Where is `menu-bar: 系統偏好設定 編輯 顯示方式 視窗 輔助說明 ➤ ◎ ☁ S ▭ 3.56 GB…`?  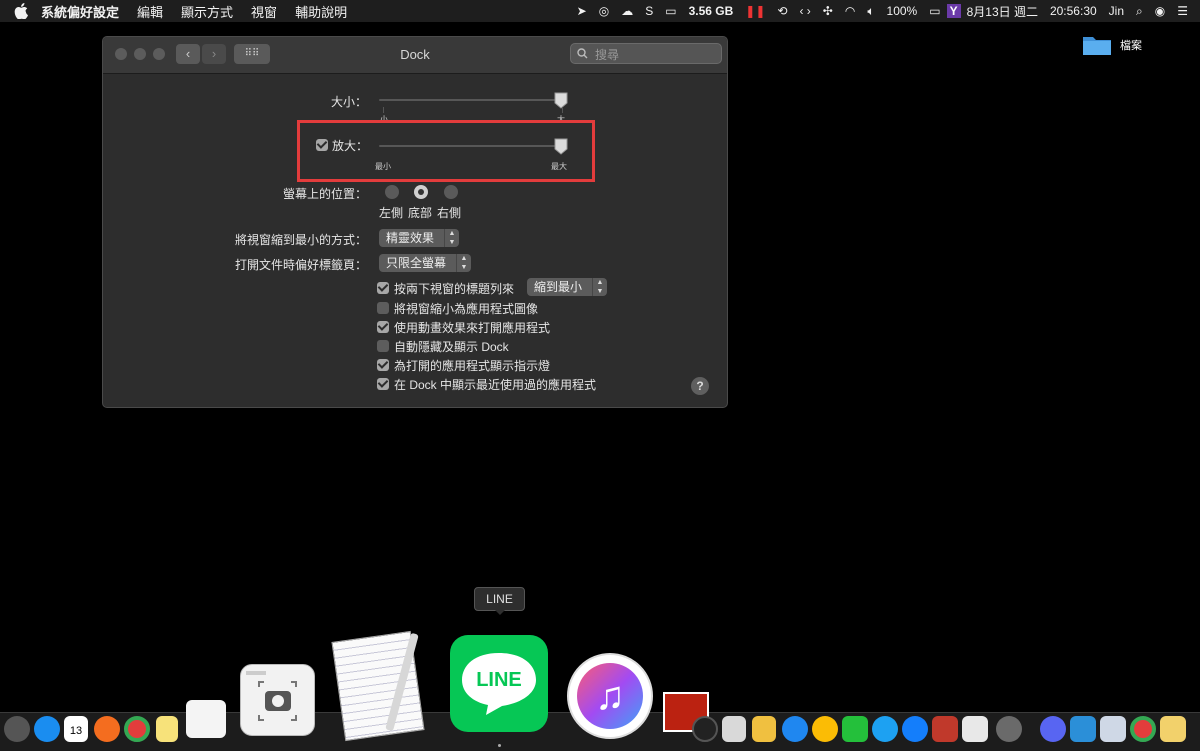
menu-bar: 系統偏好設定 編輯 顯示方式 視窗 輔助說明 ➤ ◎ ☁ S ▭ 3.56 GB… is located at coordinates (600, 11).